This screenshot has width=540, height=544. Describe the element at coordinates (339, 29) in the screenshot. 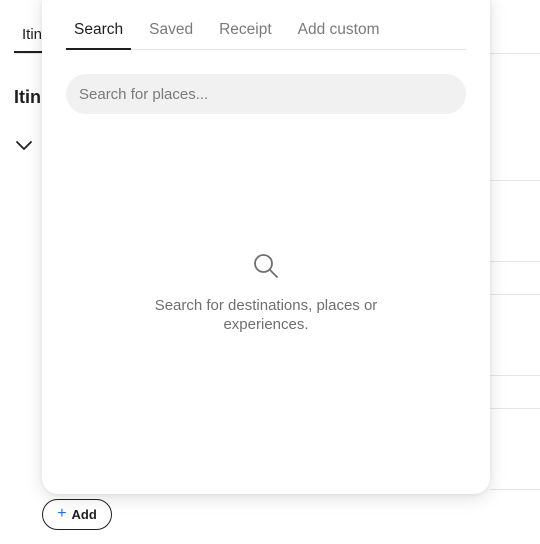

I see `tab-add-custom: Add custom` at that location.